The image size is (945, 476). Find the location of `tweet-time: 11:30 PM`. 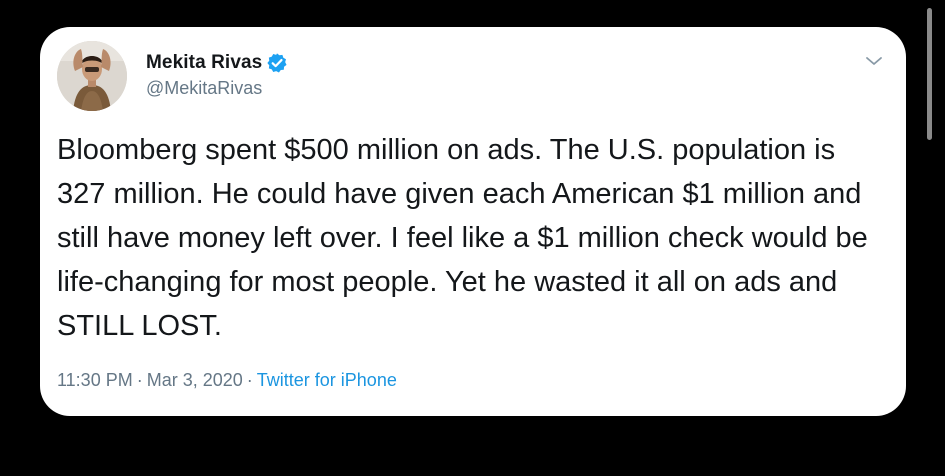

tweet-time: 11:30 PM is located at coordinates (95, 380).